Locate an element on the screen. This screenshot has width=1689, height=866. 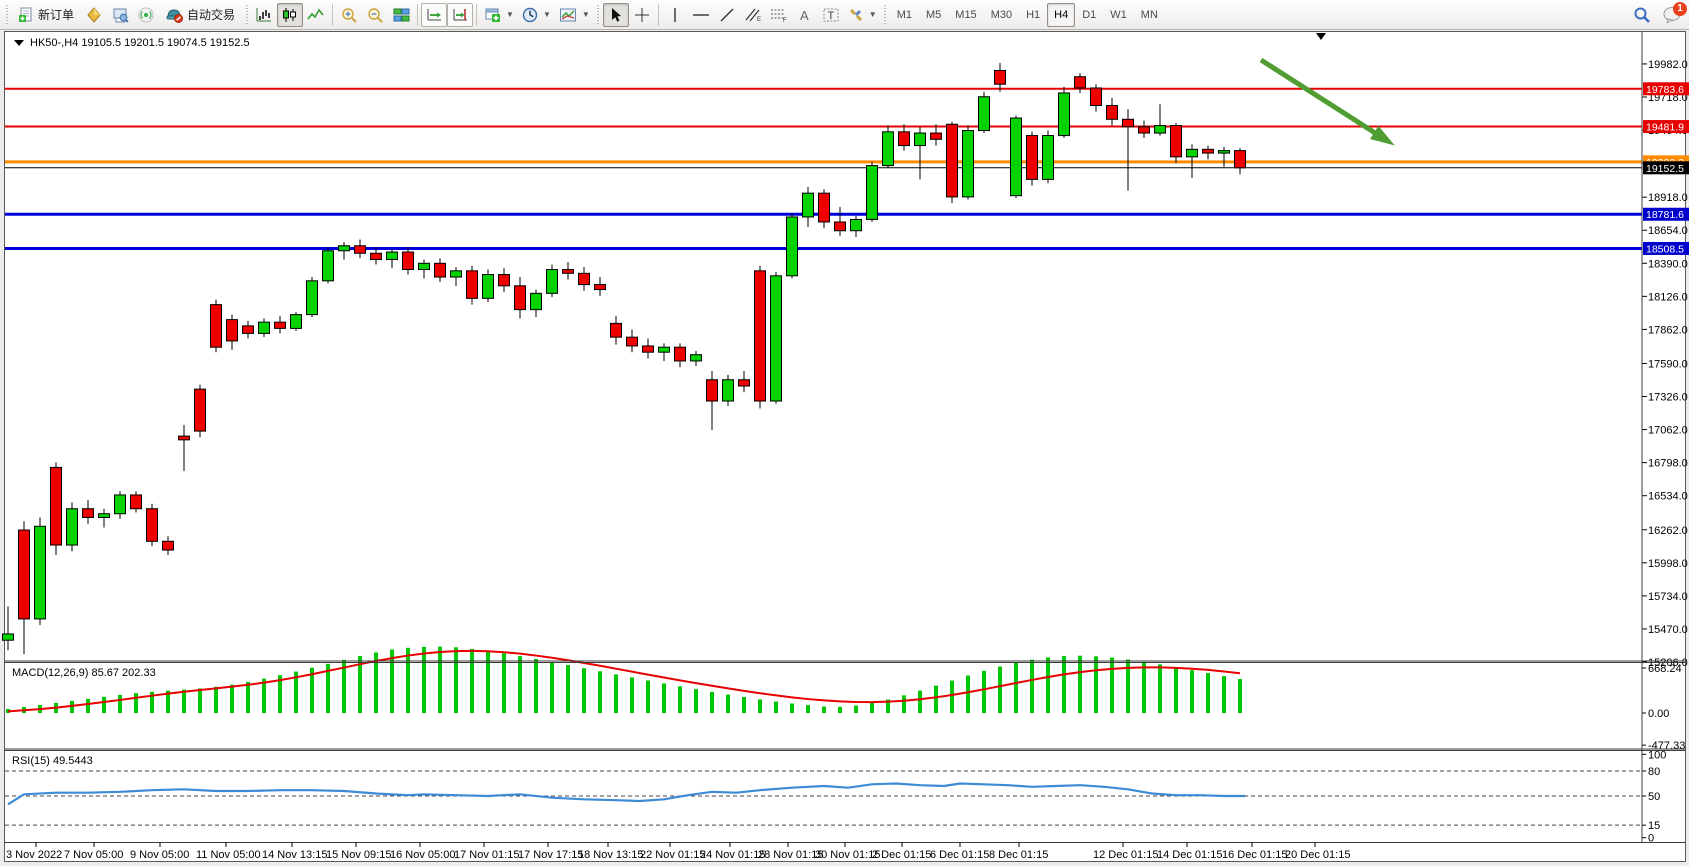
text-label-button: T is located at coordinates (831, 15).